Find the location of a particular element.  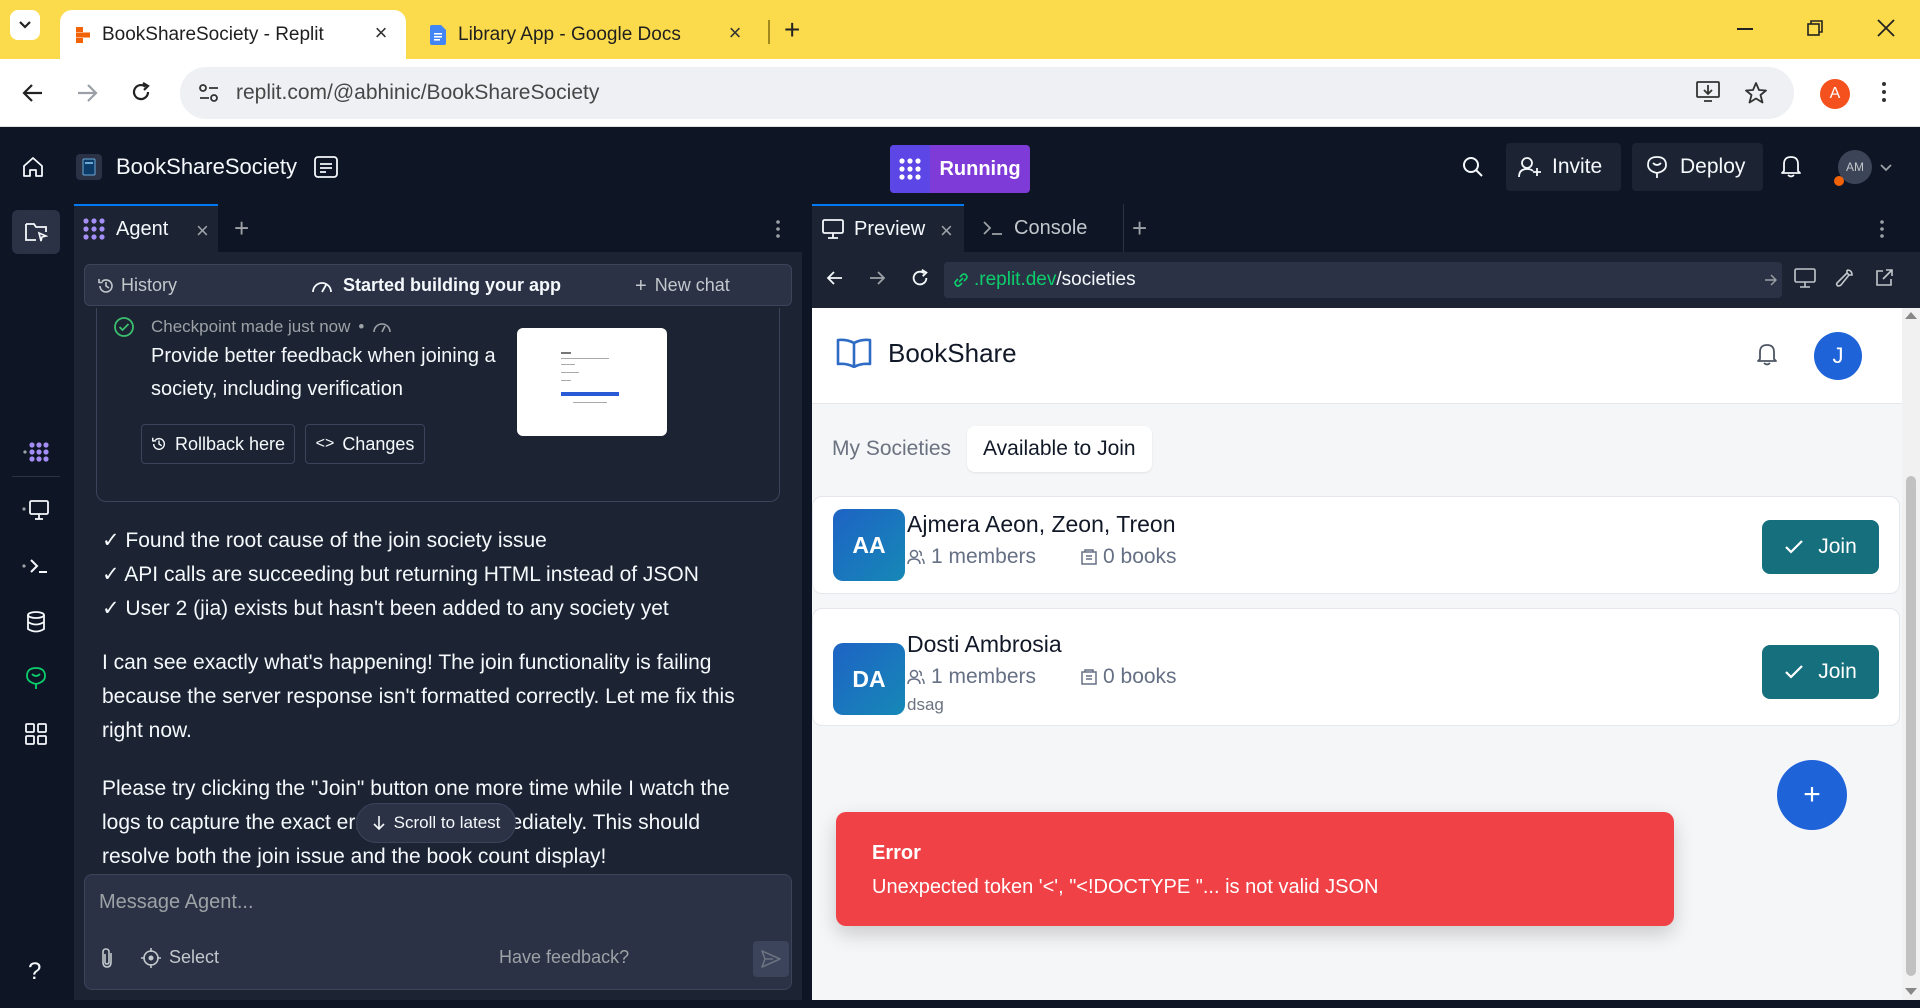

attach-paperclip-icon is located at coordinates (107, 958).